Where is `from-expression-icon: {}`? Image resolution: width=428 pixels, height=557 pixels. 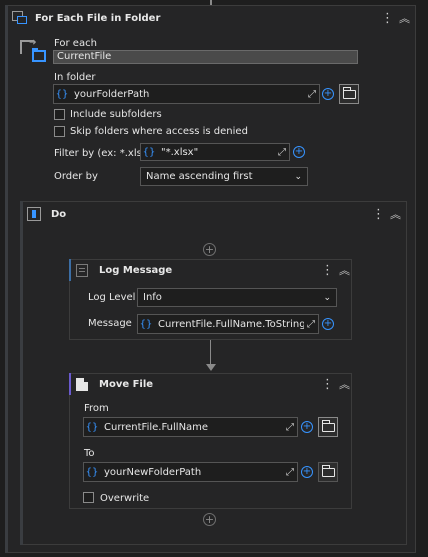
from-expression-icon: {} is located at coordinates (92, 427).